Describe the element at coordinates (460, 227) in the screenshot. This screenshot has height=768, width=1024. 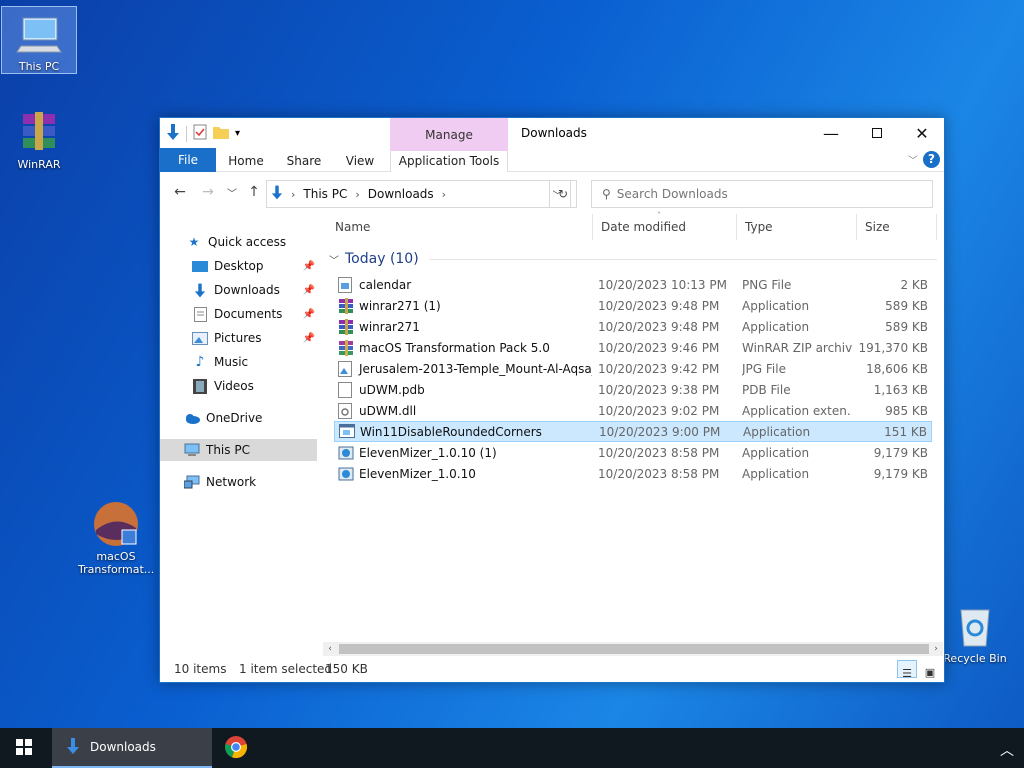
I see `column-header-name: Name` at that location.